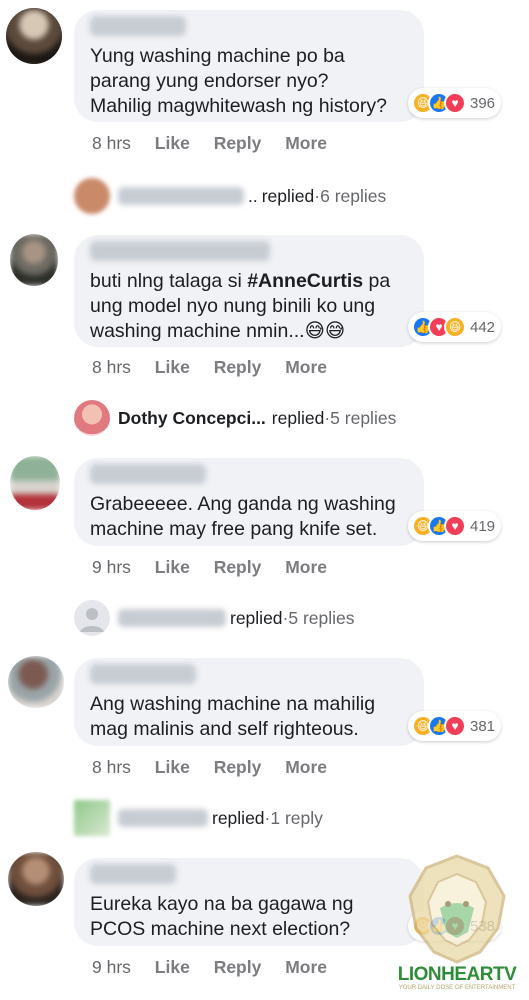 This screenshot has height=1000, width=529. I want to click on haha-reaction-icon: 😆, so click(455, 327).